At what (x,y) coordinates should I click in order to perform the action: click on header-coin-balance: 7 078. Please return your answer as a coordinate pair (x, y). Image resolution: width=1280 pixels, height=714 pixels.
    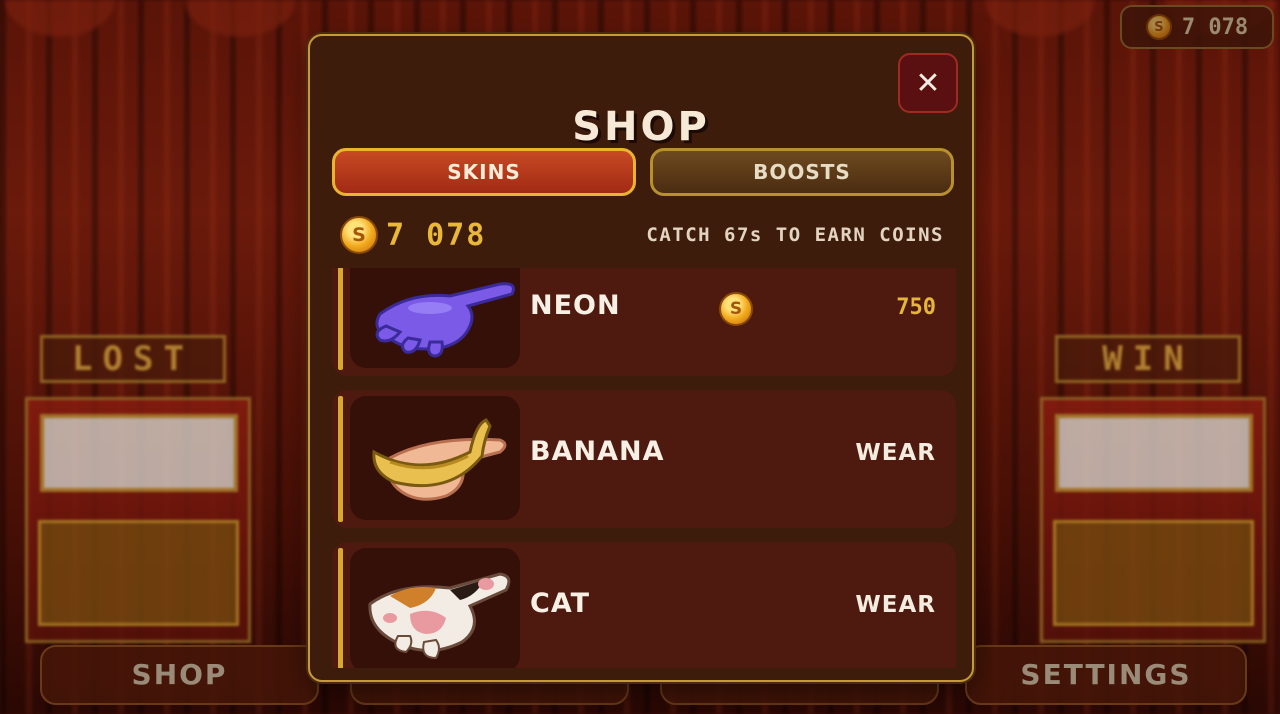
    Looking at the image, I should click on (1197, 27).